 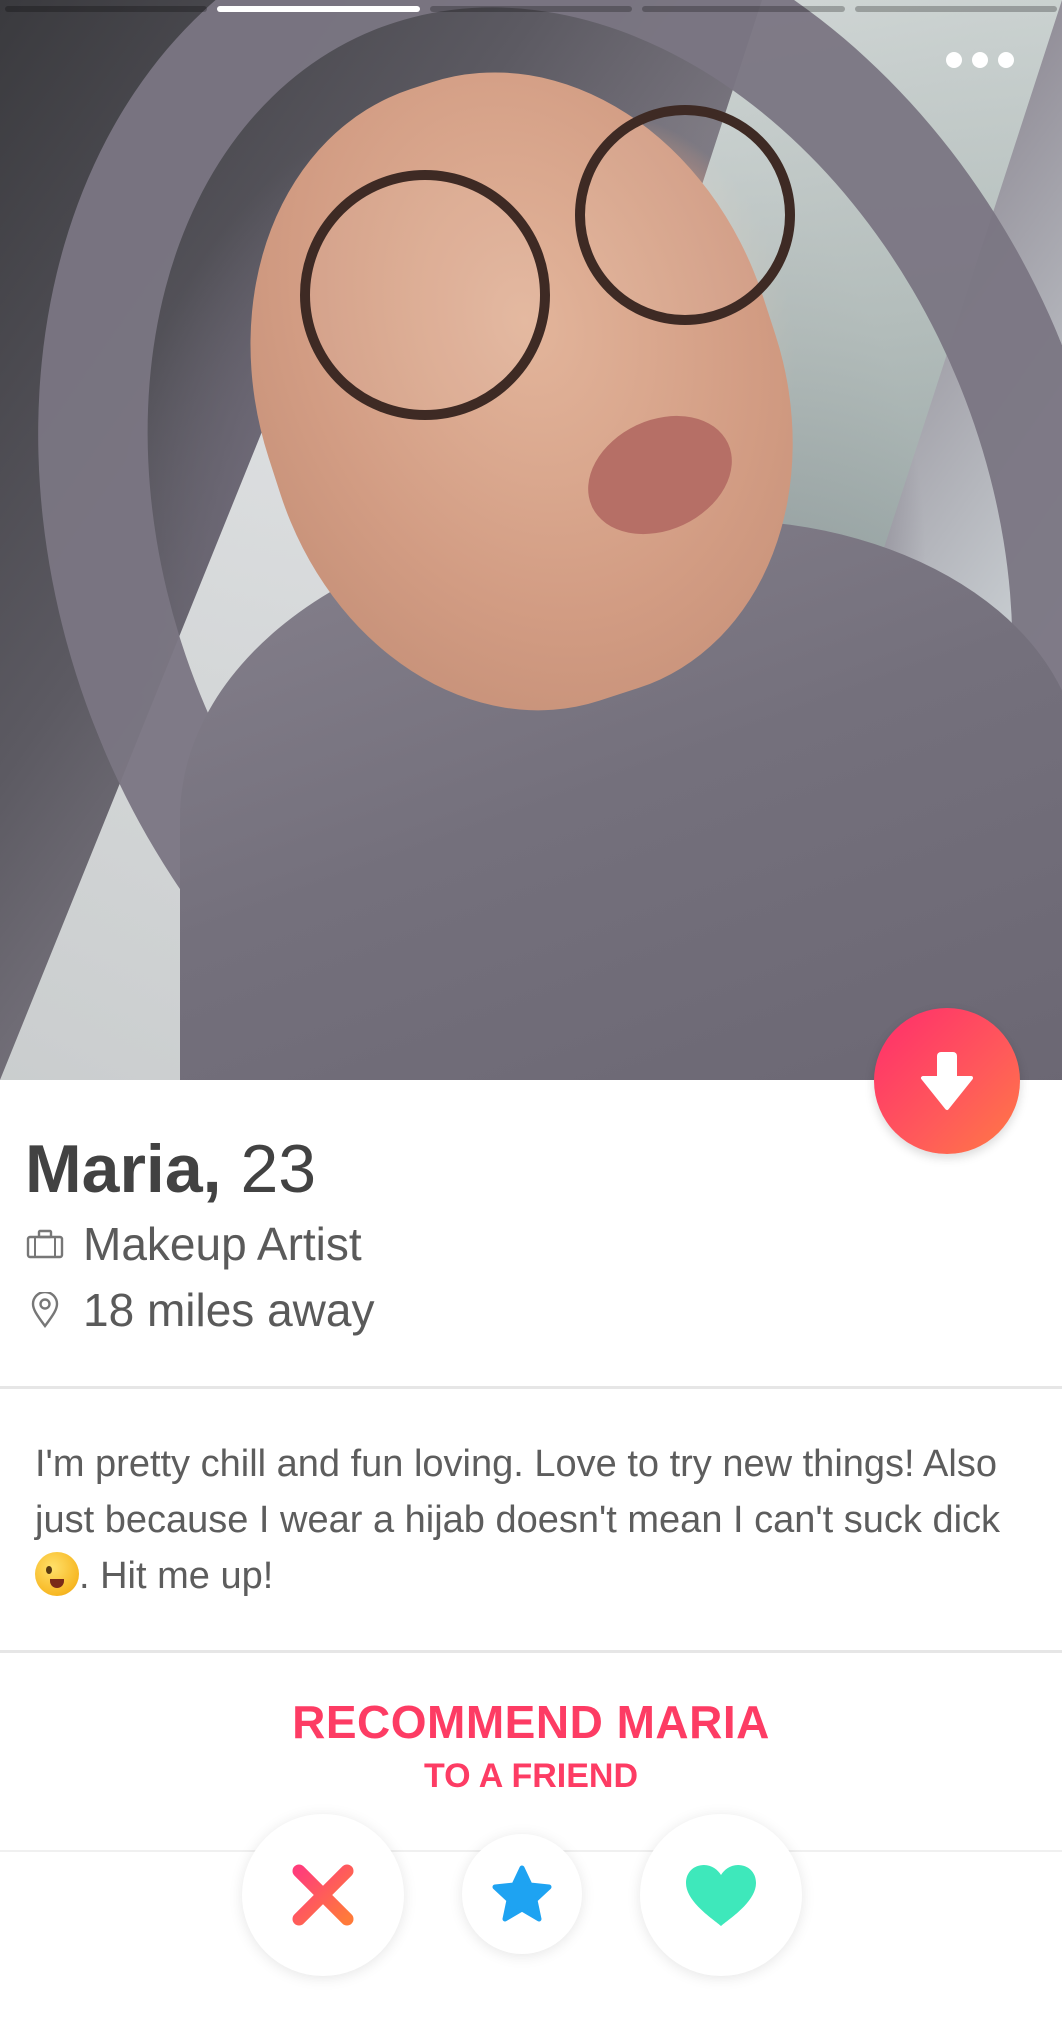 What do you see at coordinates (425, 295) in the screenshot?
I see `photo-glasses-left` at bounding box center [425, 295].